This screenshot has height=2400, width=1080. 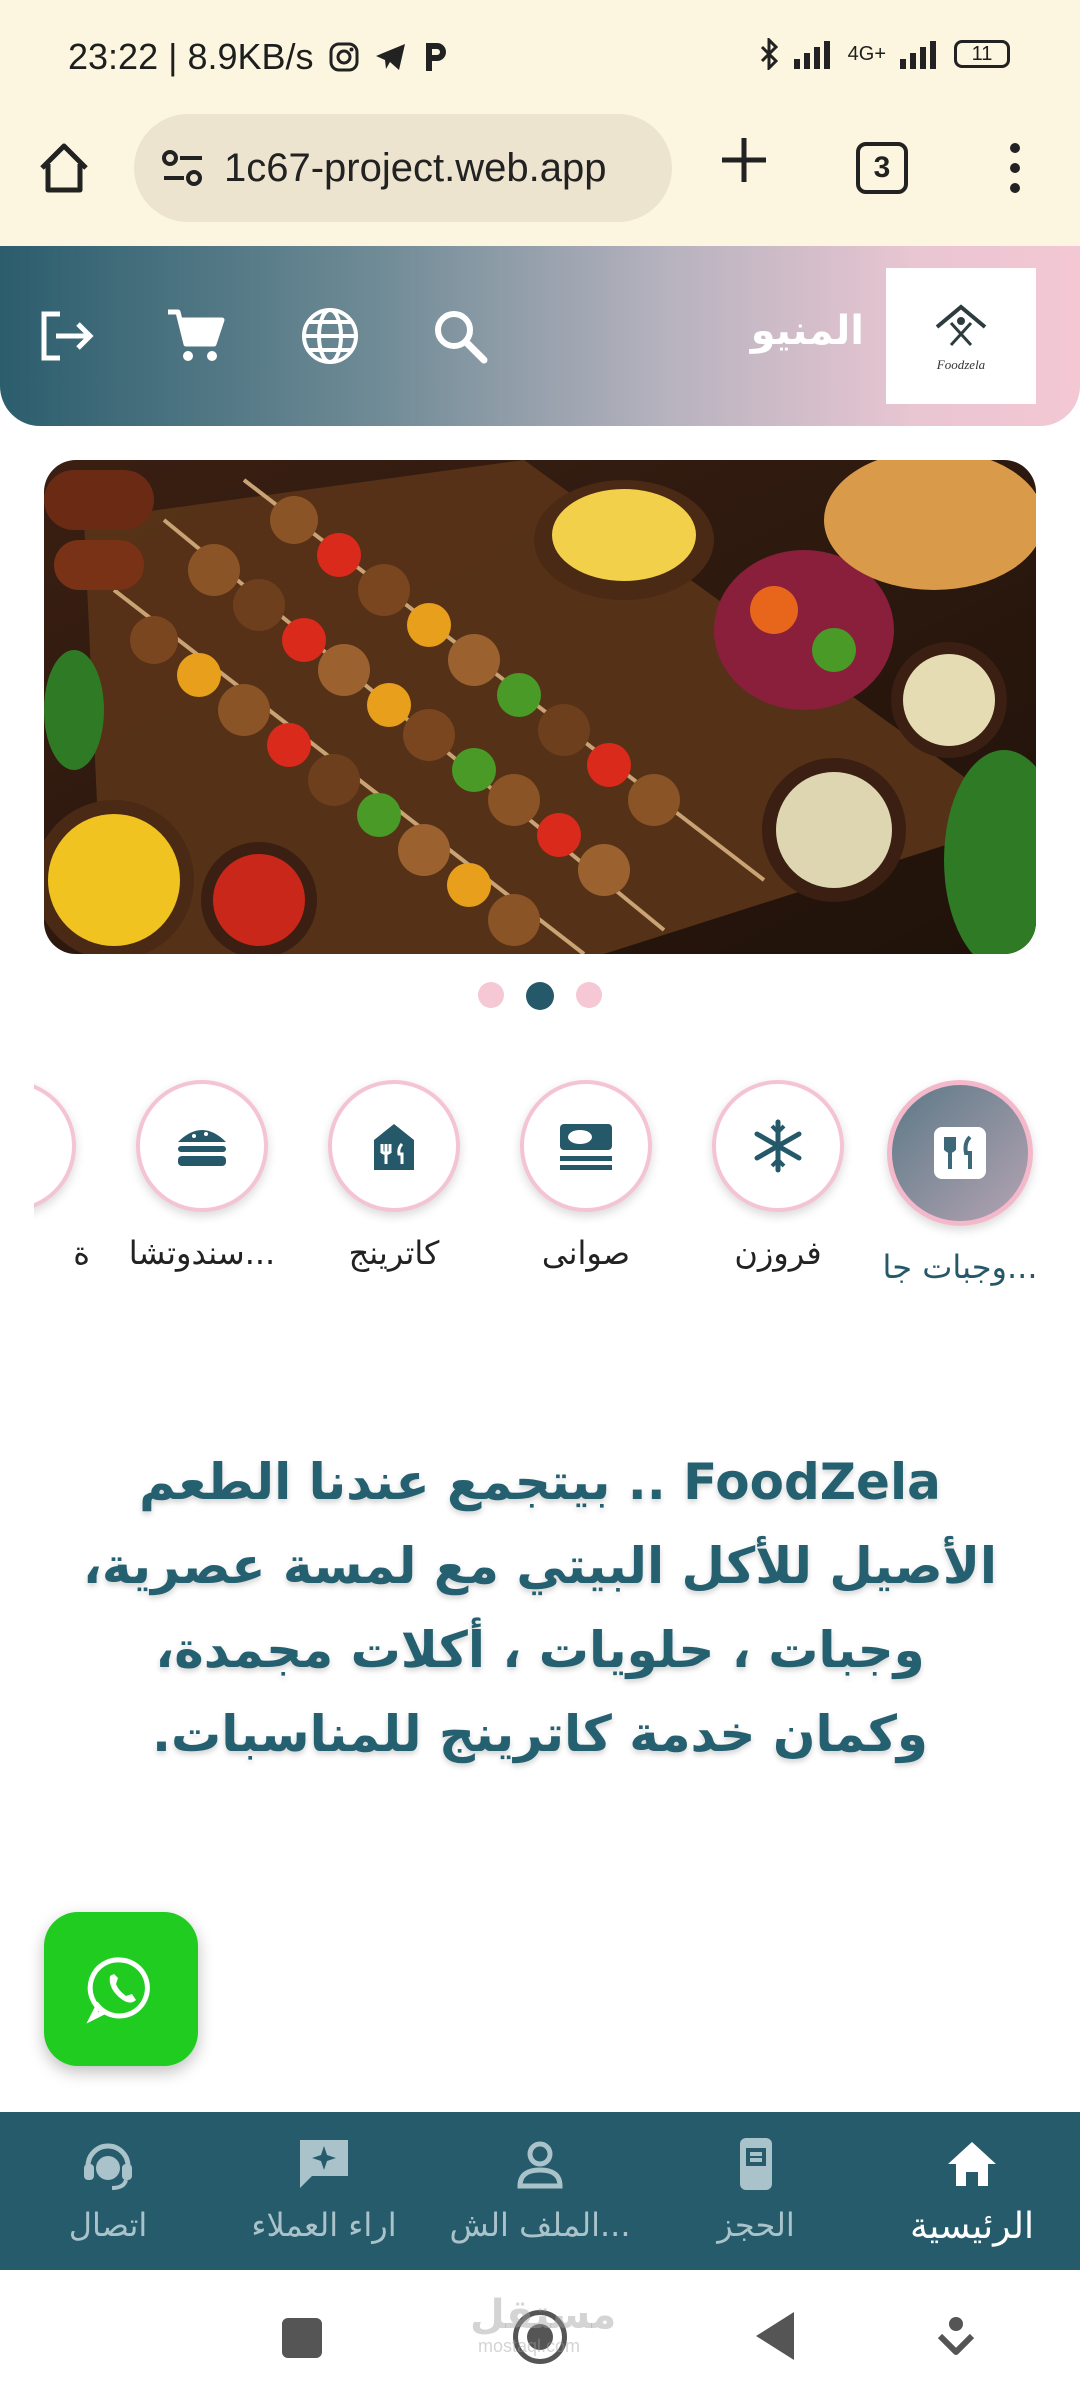 What do you see at coordinates (778, 1146) in the screenshot?
I see `snowflake-icon` at bounding box center [778, 1146].